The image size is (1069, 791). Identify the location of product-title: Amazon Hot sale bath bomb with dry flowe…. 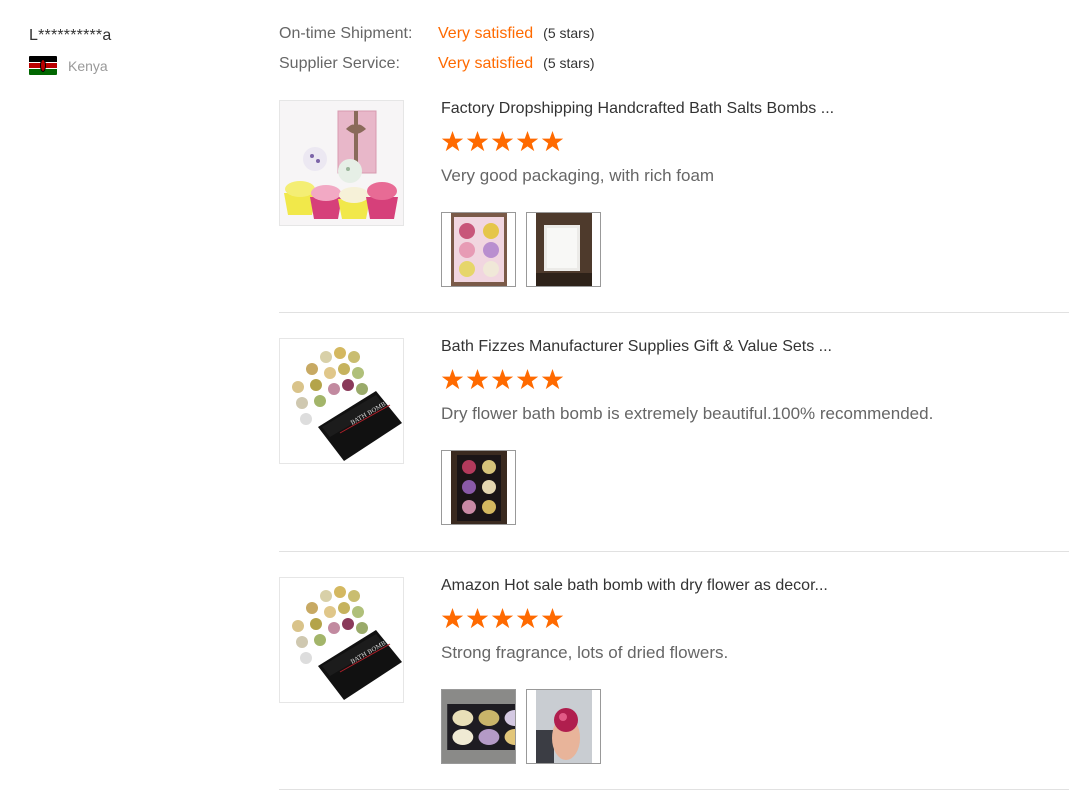
(634, 586).